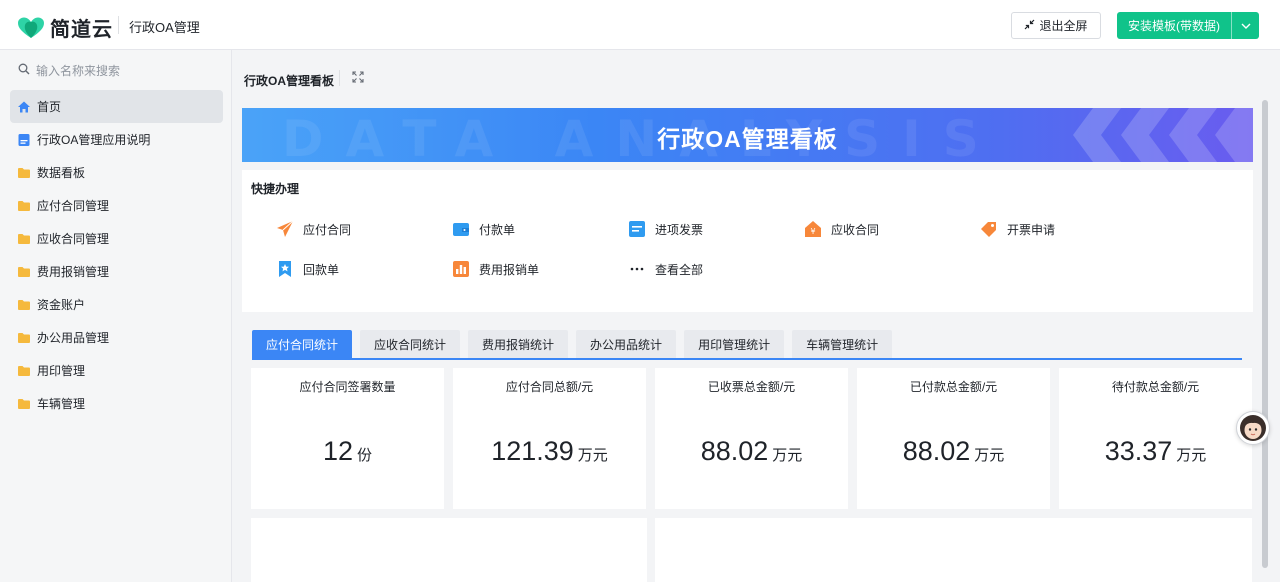  I want to click on tab-receivable-contract-stats: 应收合同统计, so click(410, 344).